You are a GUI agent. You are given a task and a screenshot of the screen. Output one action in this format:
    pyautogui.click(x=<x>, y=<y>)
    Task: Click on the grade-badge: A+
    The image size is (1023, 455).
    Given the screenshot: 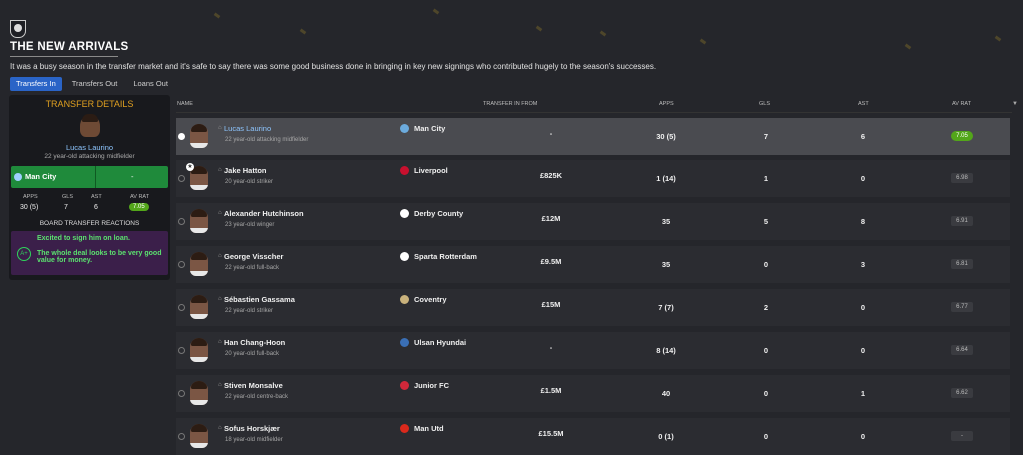 What is the action you would take?
    pyautogui.click(x=24, y=254)
    